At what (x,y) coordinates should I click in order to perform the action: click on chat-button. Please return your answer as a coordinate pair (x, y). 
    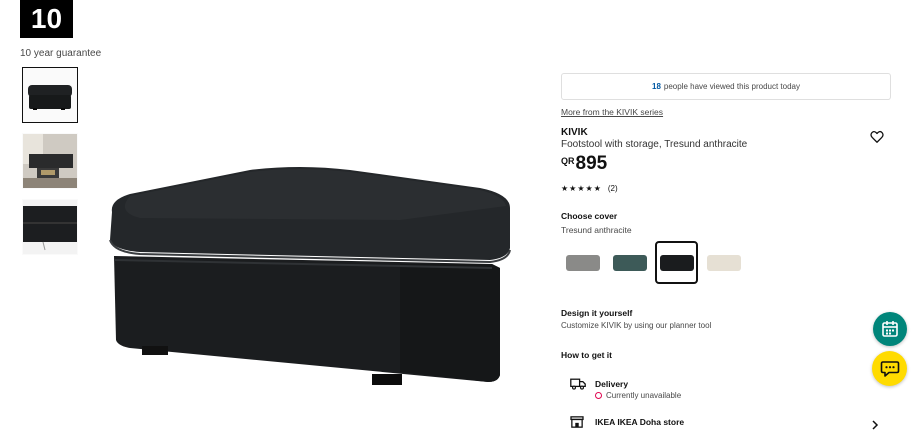
    Looking at the image, I should click on (889, 368).